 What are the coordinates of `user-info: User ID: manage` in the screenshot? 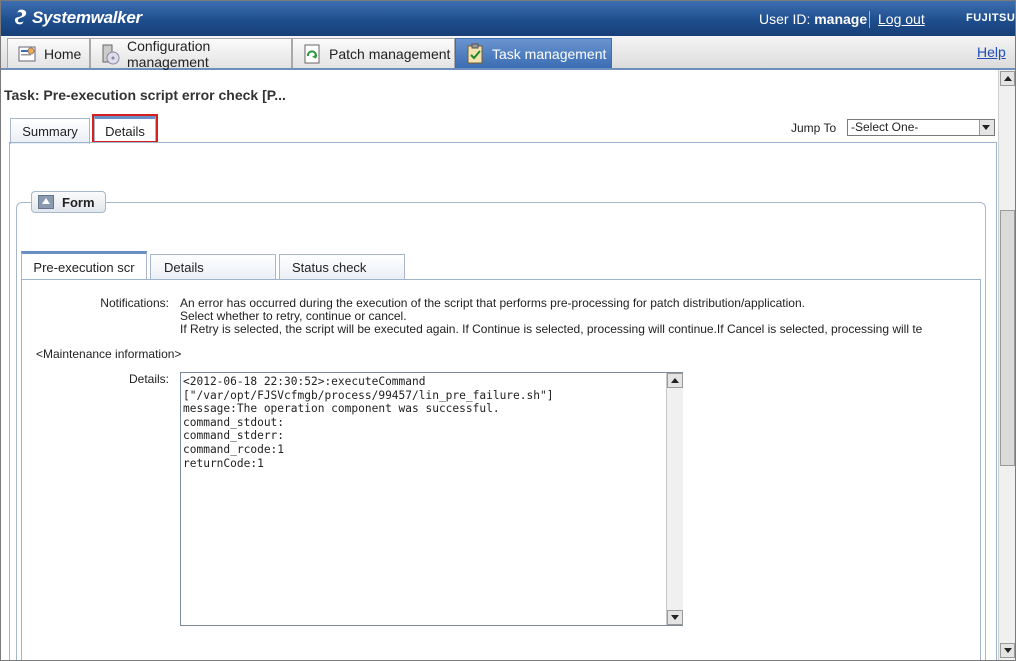 It's located at (813, 19).